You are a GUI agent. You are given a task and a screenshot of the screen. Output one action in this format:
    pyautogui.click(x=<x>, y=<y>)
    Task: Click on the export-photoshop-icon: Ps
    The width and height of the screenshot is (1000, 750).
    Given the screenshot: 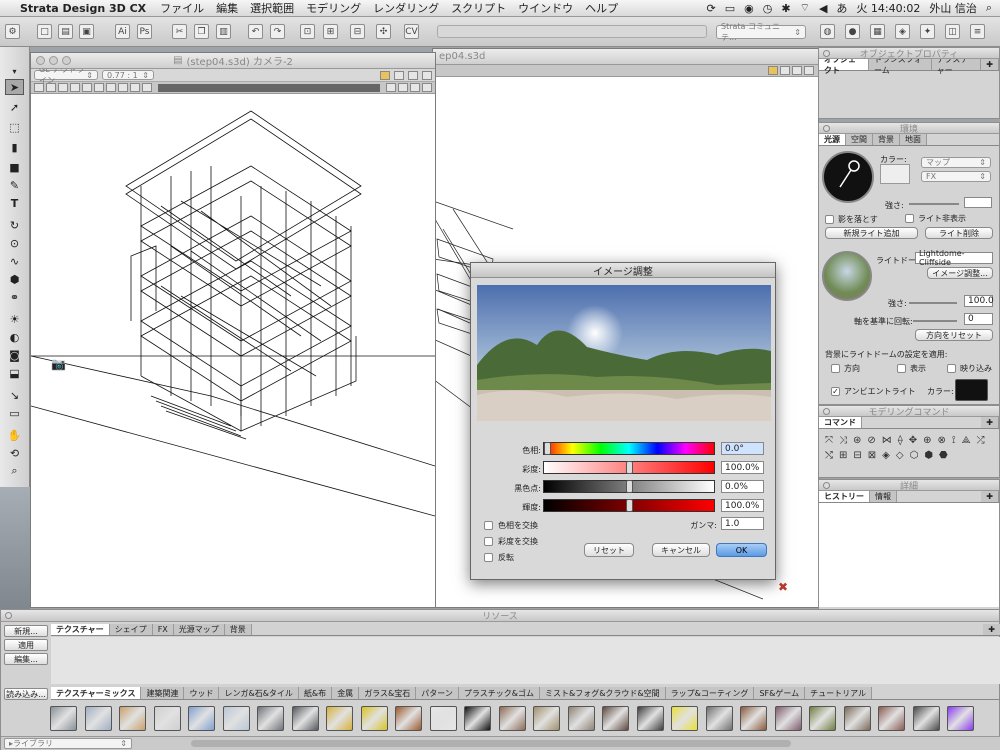 What is the action you would take?
    pyautogui.click(x=144, y=31)
    